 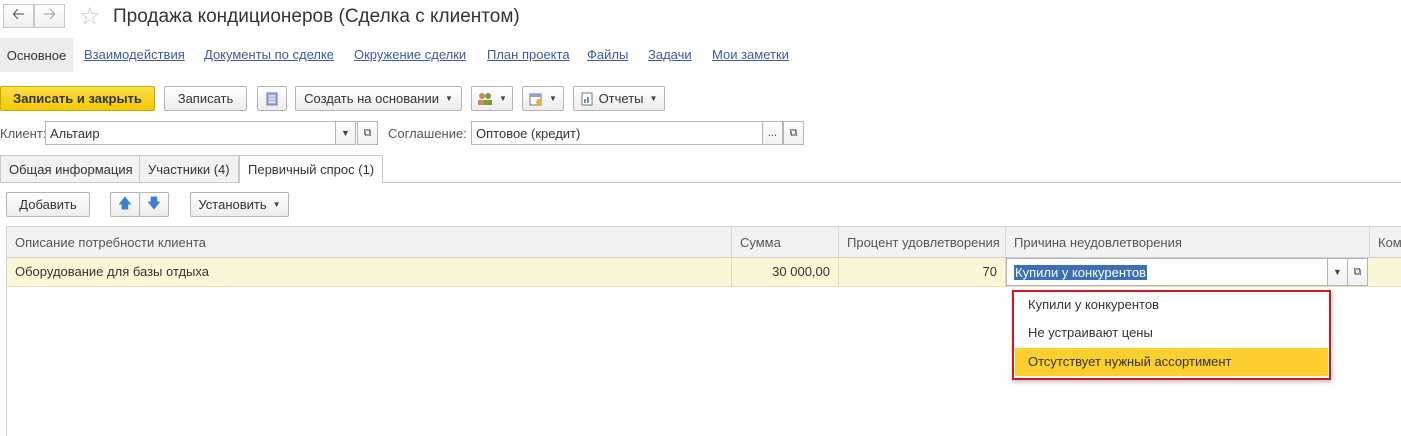 I want to click on reason-dropdown-button: ▼, so click(x=1337, y=272).